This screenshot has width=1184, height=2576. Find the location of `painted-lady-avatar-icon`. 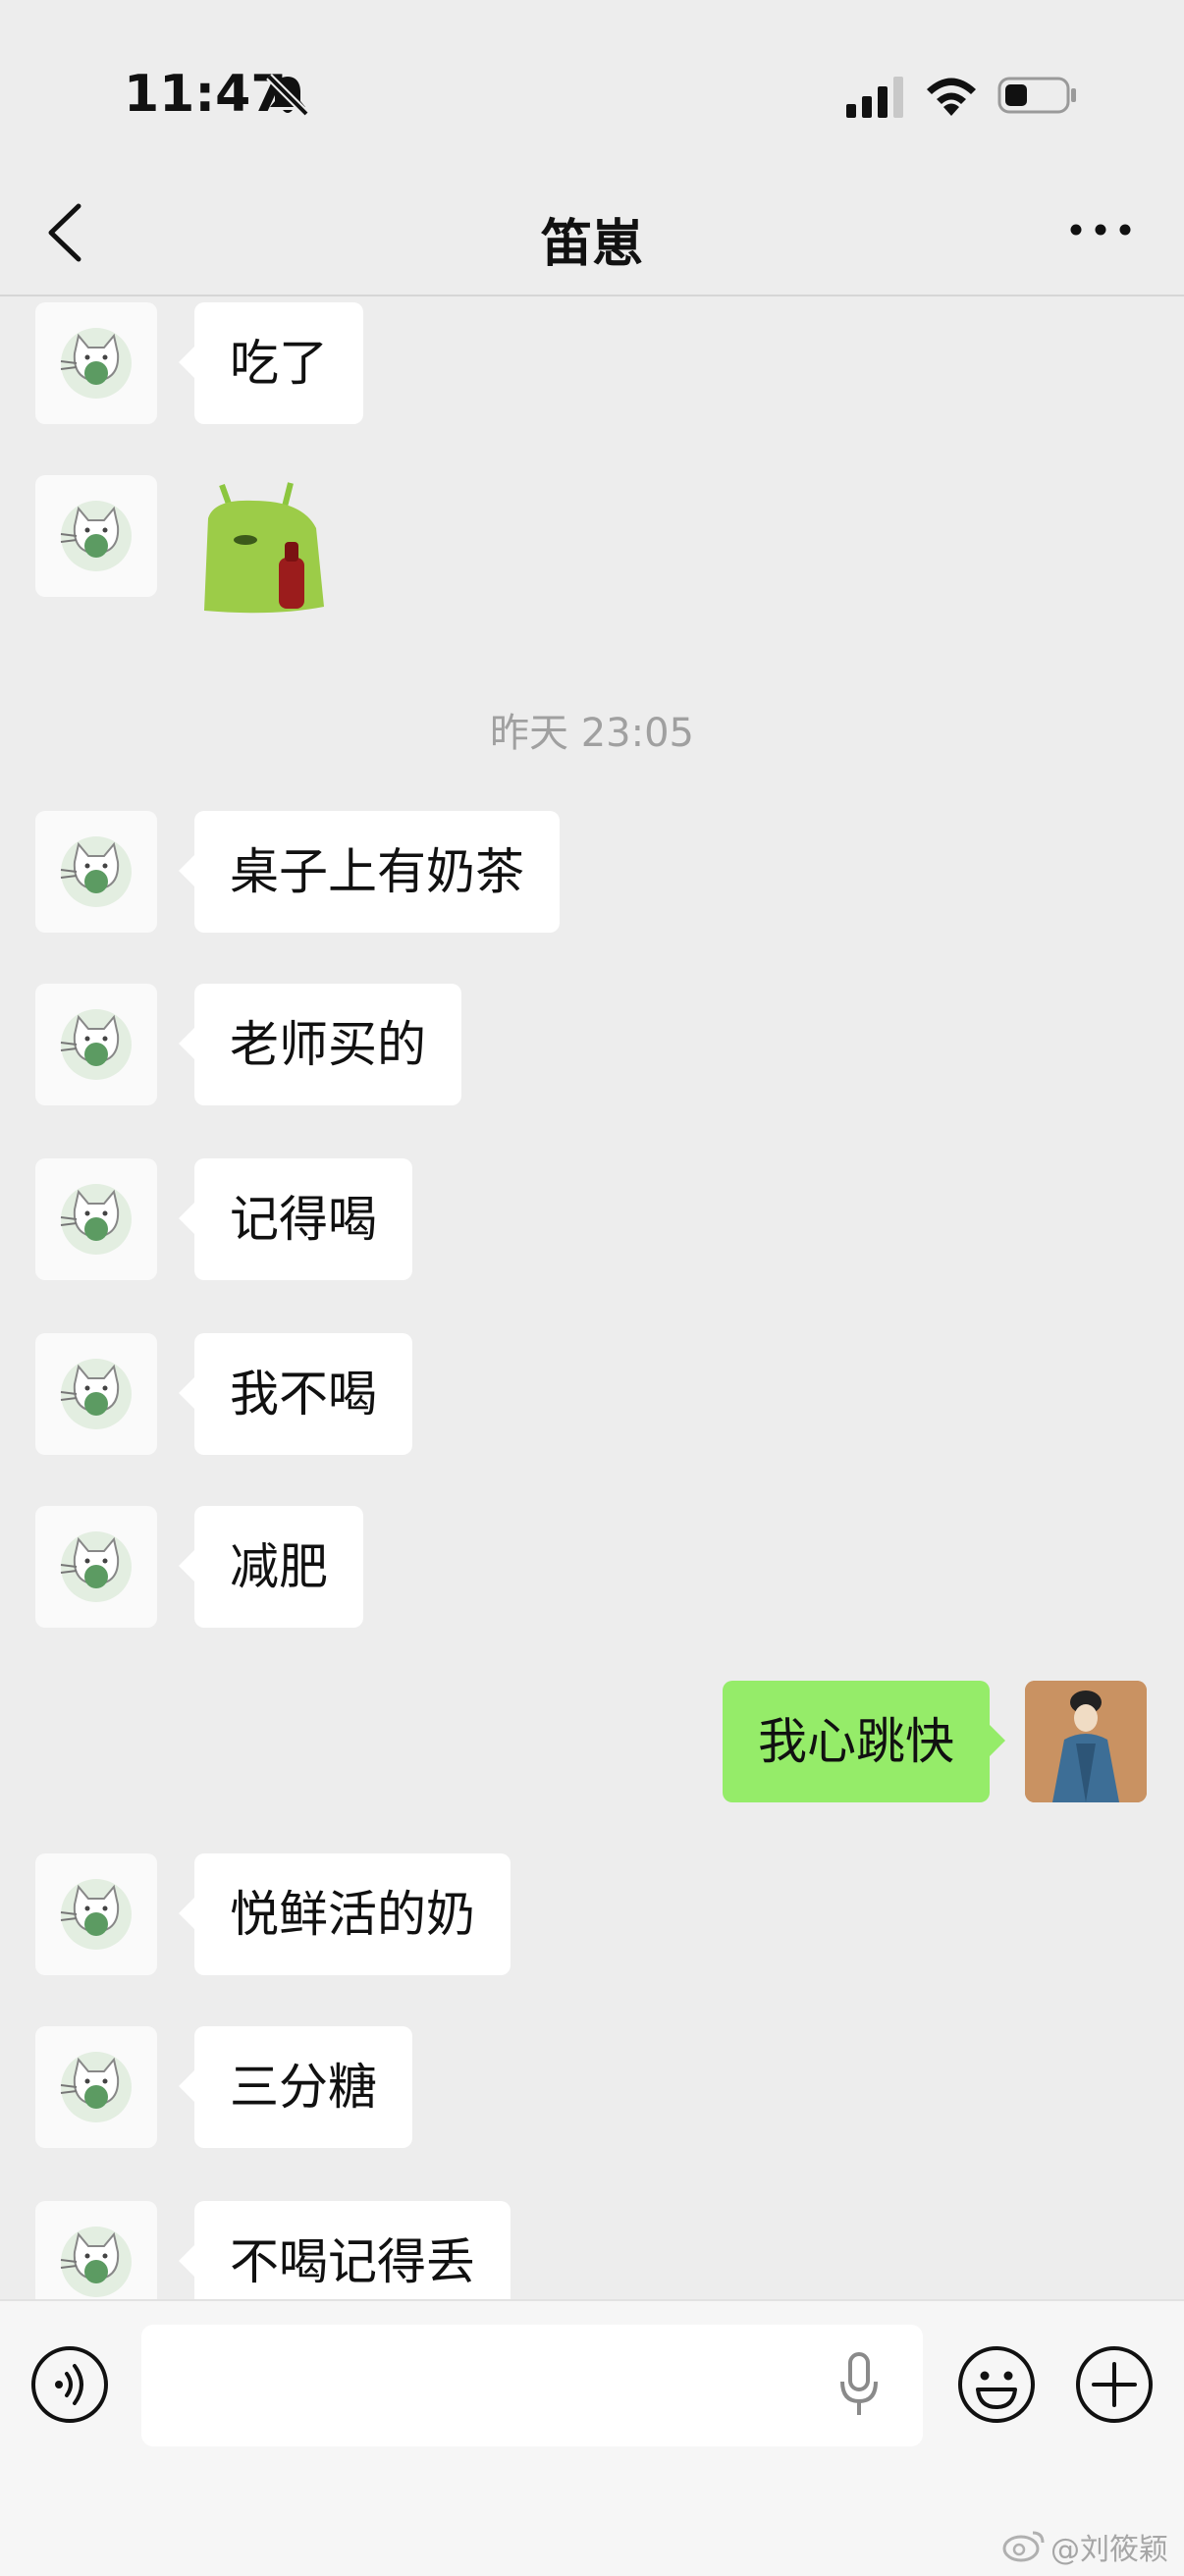

painted-lady-avatar-icon is located at coordinates (1086, 1741).